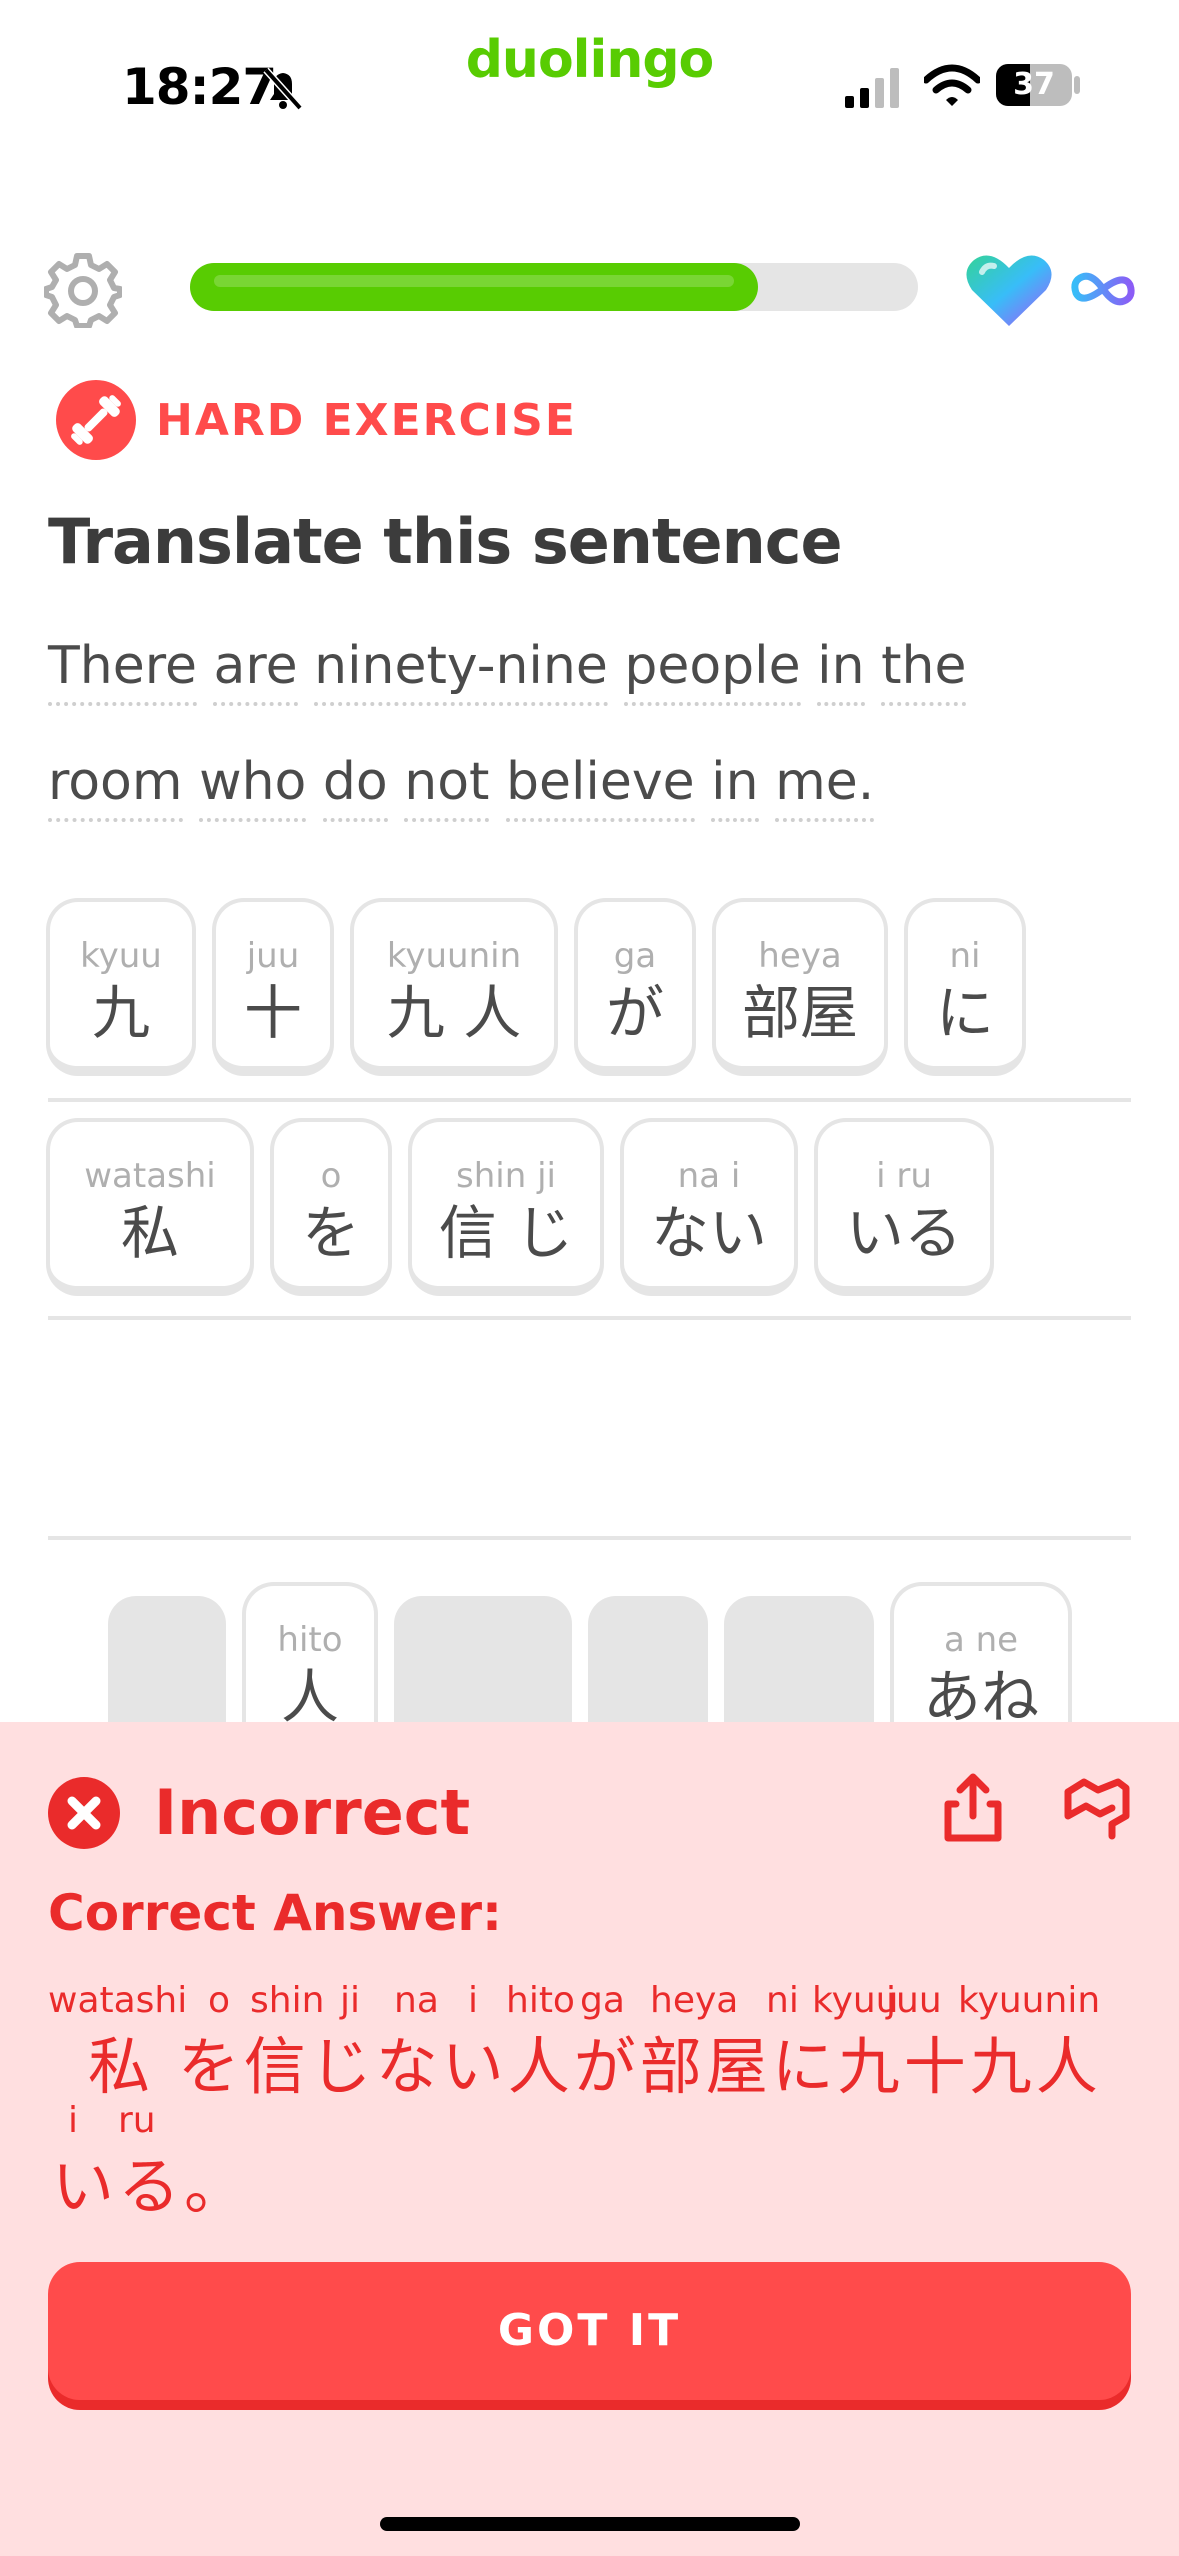  Describe the element at coordinates (219, 2000) in the screenshot. I see `answer-reading: o` at that location.